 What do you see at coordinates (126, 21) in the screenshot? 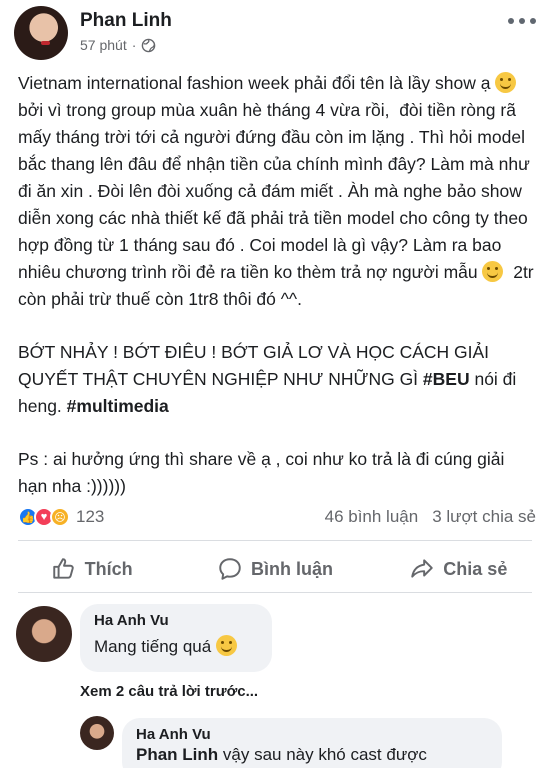
I see `author-name: Phan Linh` at bounding box center [126, 21].